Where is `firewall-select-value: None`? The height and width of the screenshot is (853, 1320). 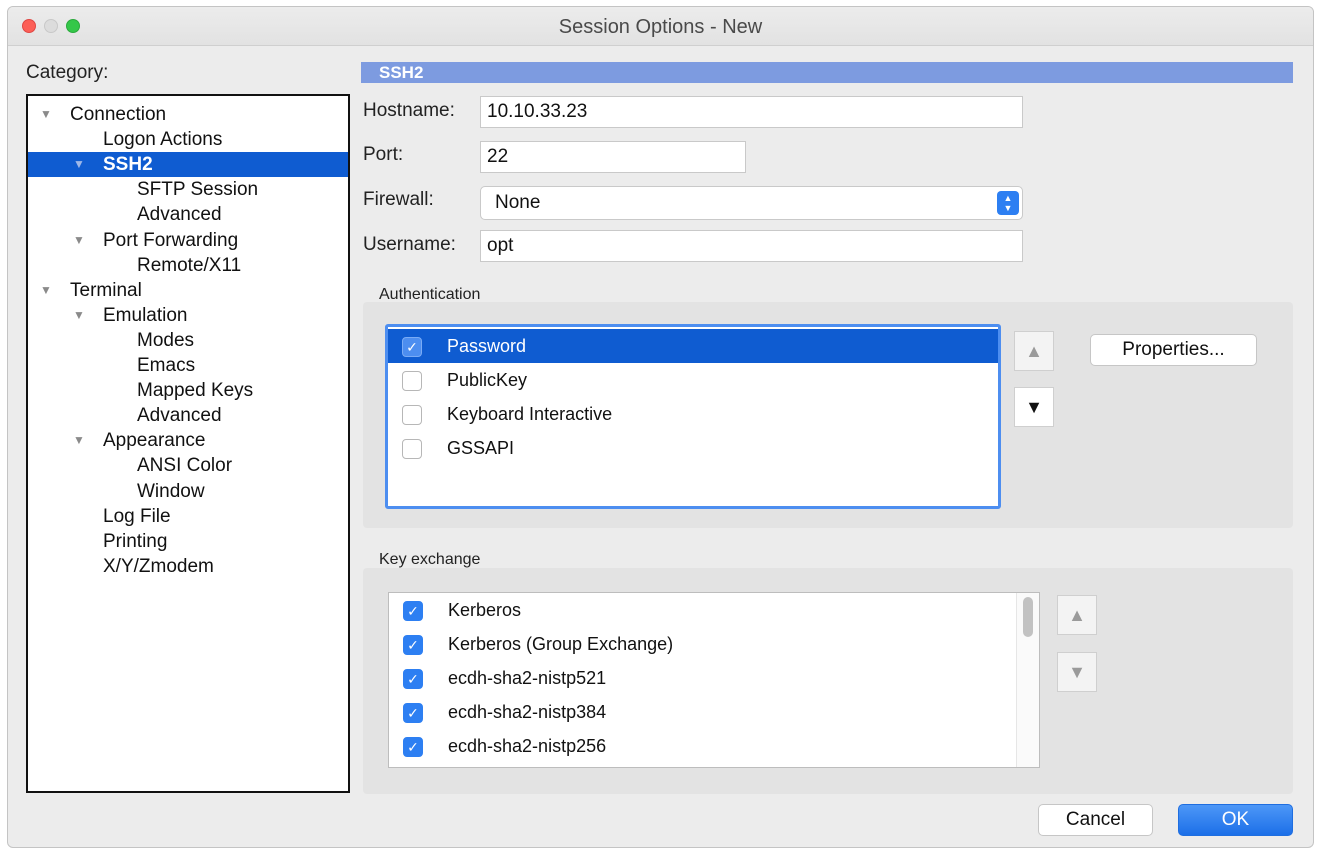
firewall-select-value: None is located at coordinates (518, 202).